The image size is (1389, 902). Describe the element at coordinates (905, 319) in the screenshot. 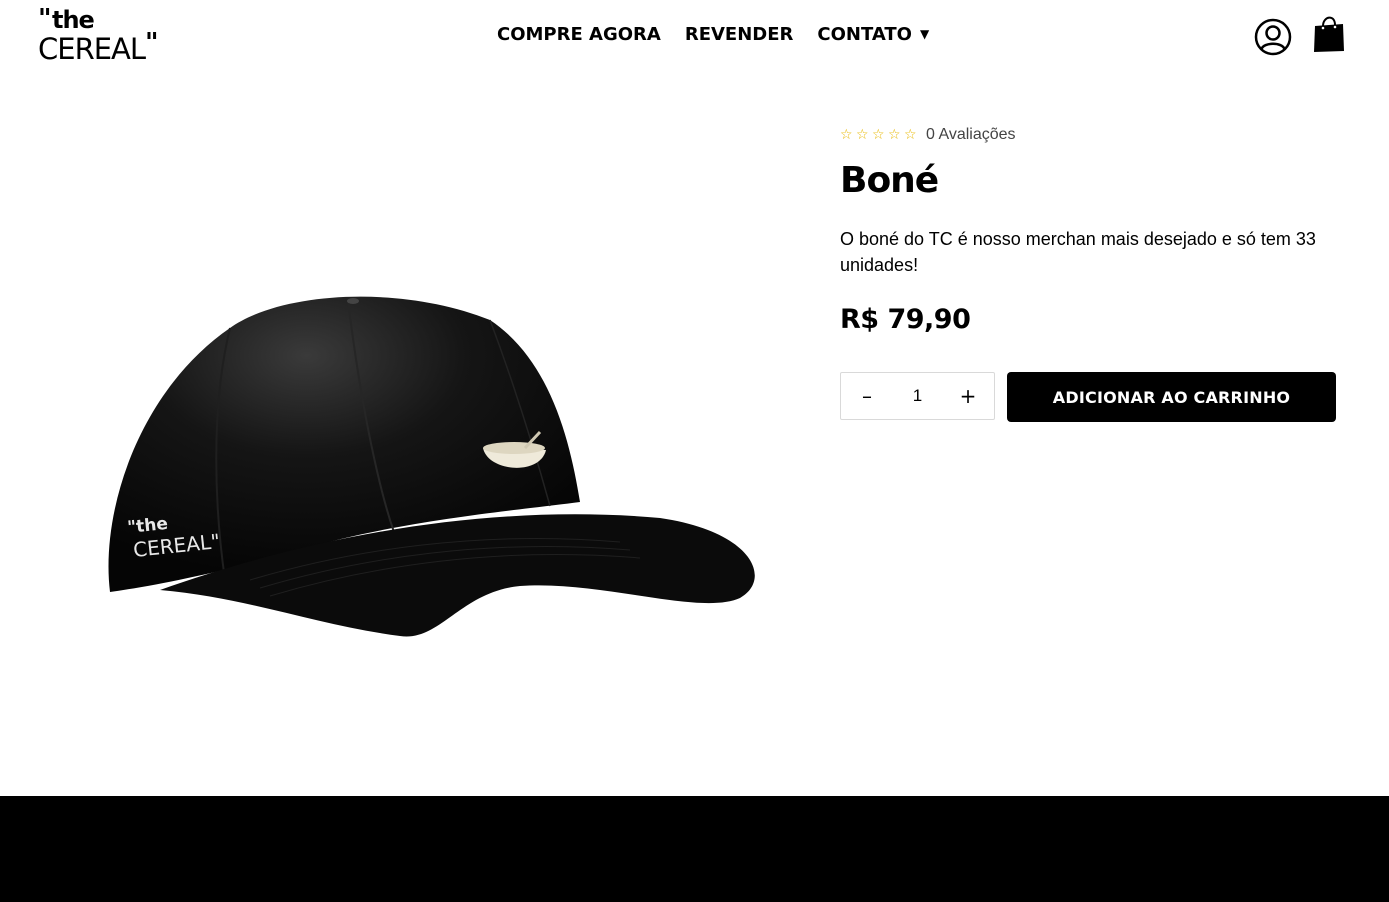

I see `product-price: R$ 79,90` at that location.